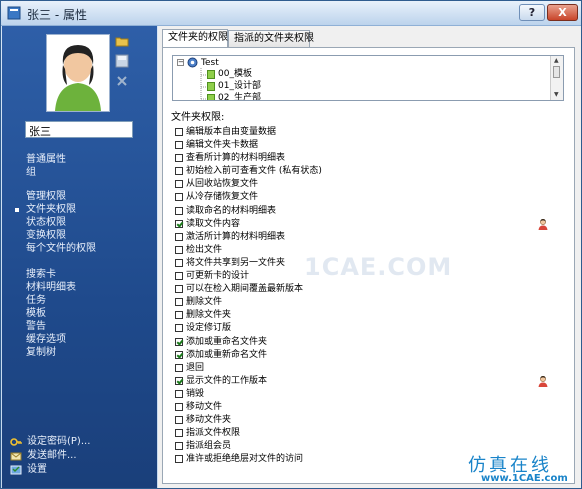 The width and height of the screenshot is (582, 489). What do you see at coordinates (204, 249) in the screenshot?
I see `permission-label: 检出文件` at bounding box center [204, 249].